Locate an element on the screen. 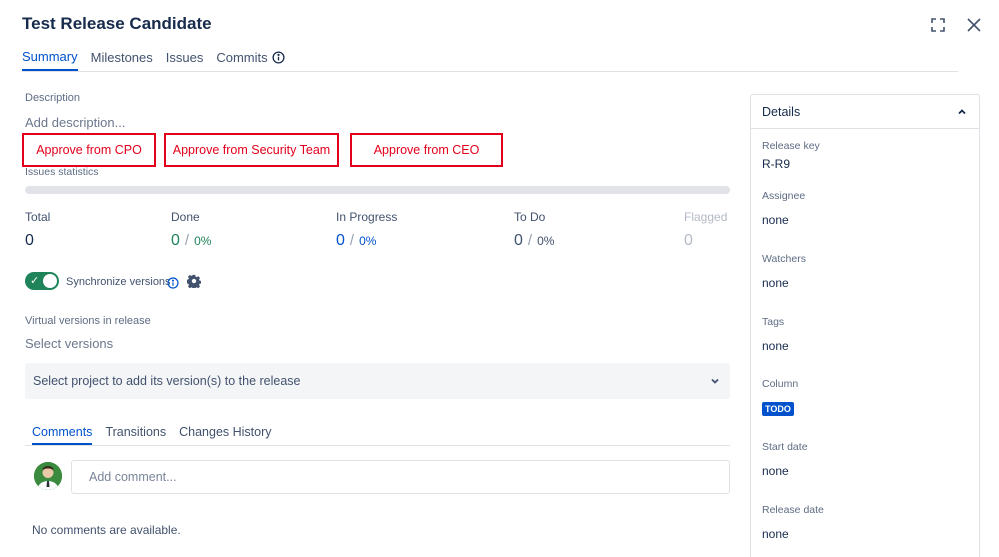 This screenshot has height=557, width=999. close-icon is located at coordinates (974, 25).